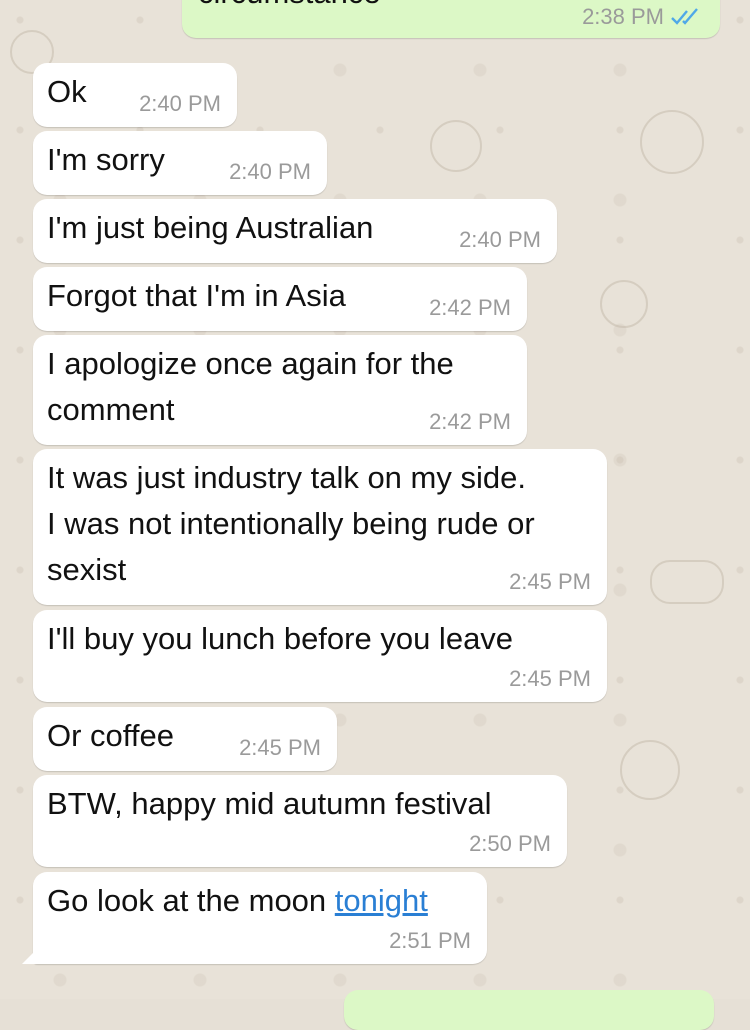  What do you see at coordinates (623, 16) in the screenshot?
I see `message-time: 2:38 PM` at bounding box center [623, 16].